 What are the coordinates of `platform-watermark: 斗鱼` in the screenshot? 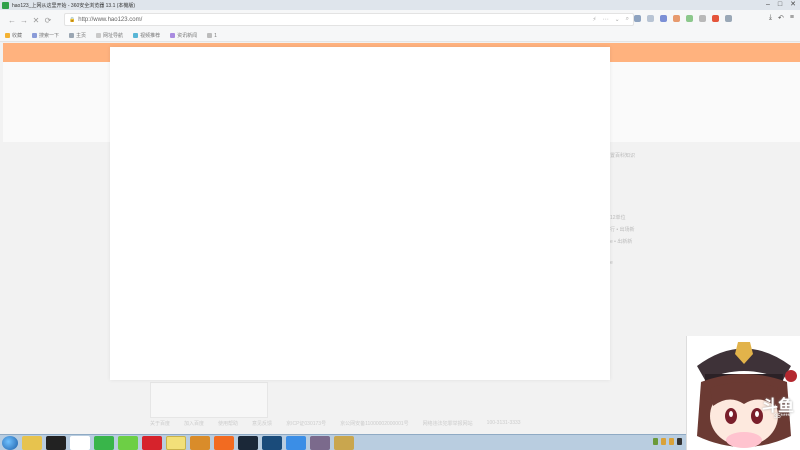 It's located at (777, 406).